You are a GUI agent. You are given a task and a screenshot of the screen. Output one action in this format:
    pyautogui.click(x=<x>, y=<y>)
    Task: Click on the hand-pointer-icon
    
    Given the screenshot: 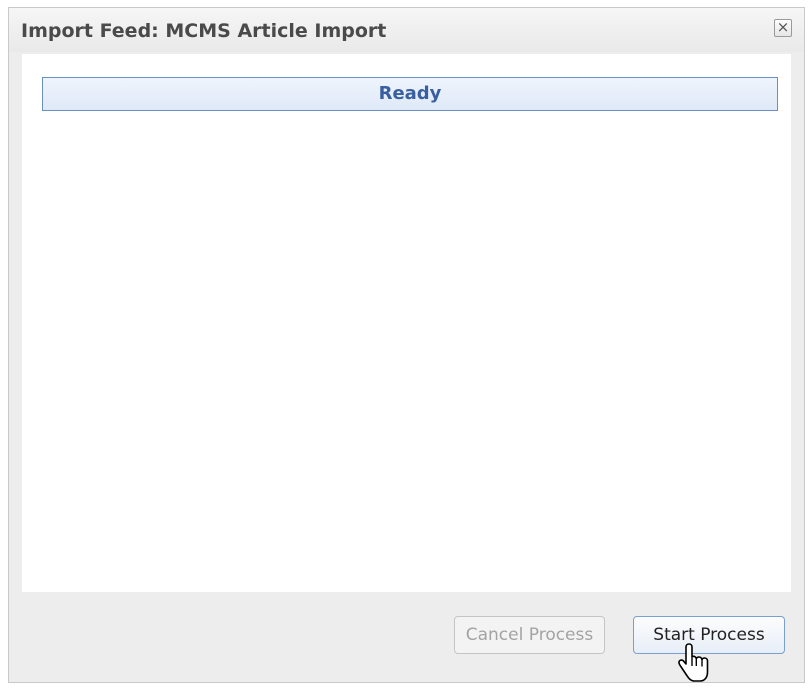 What is the action you would take?
    pyautogui.click(x=693, y=662)
    